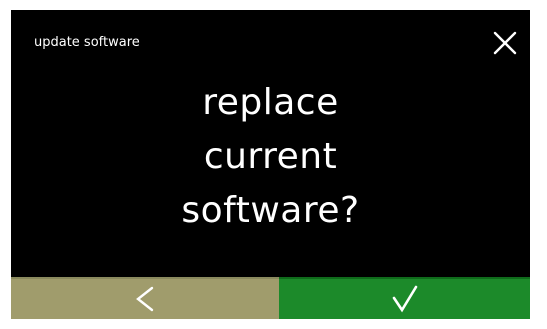  Describe the element at coordinates (270, 210) in the screenshot. I see `message-line: software?` at that location.